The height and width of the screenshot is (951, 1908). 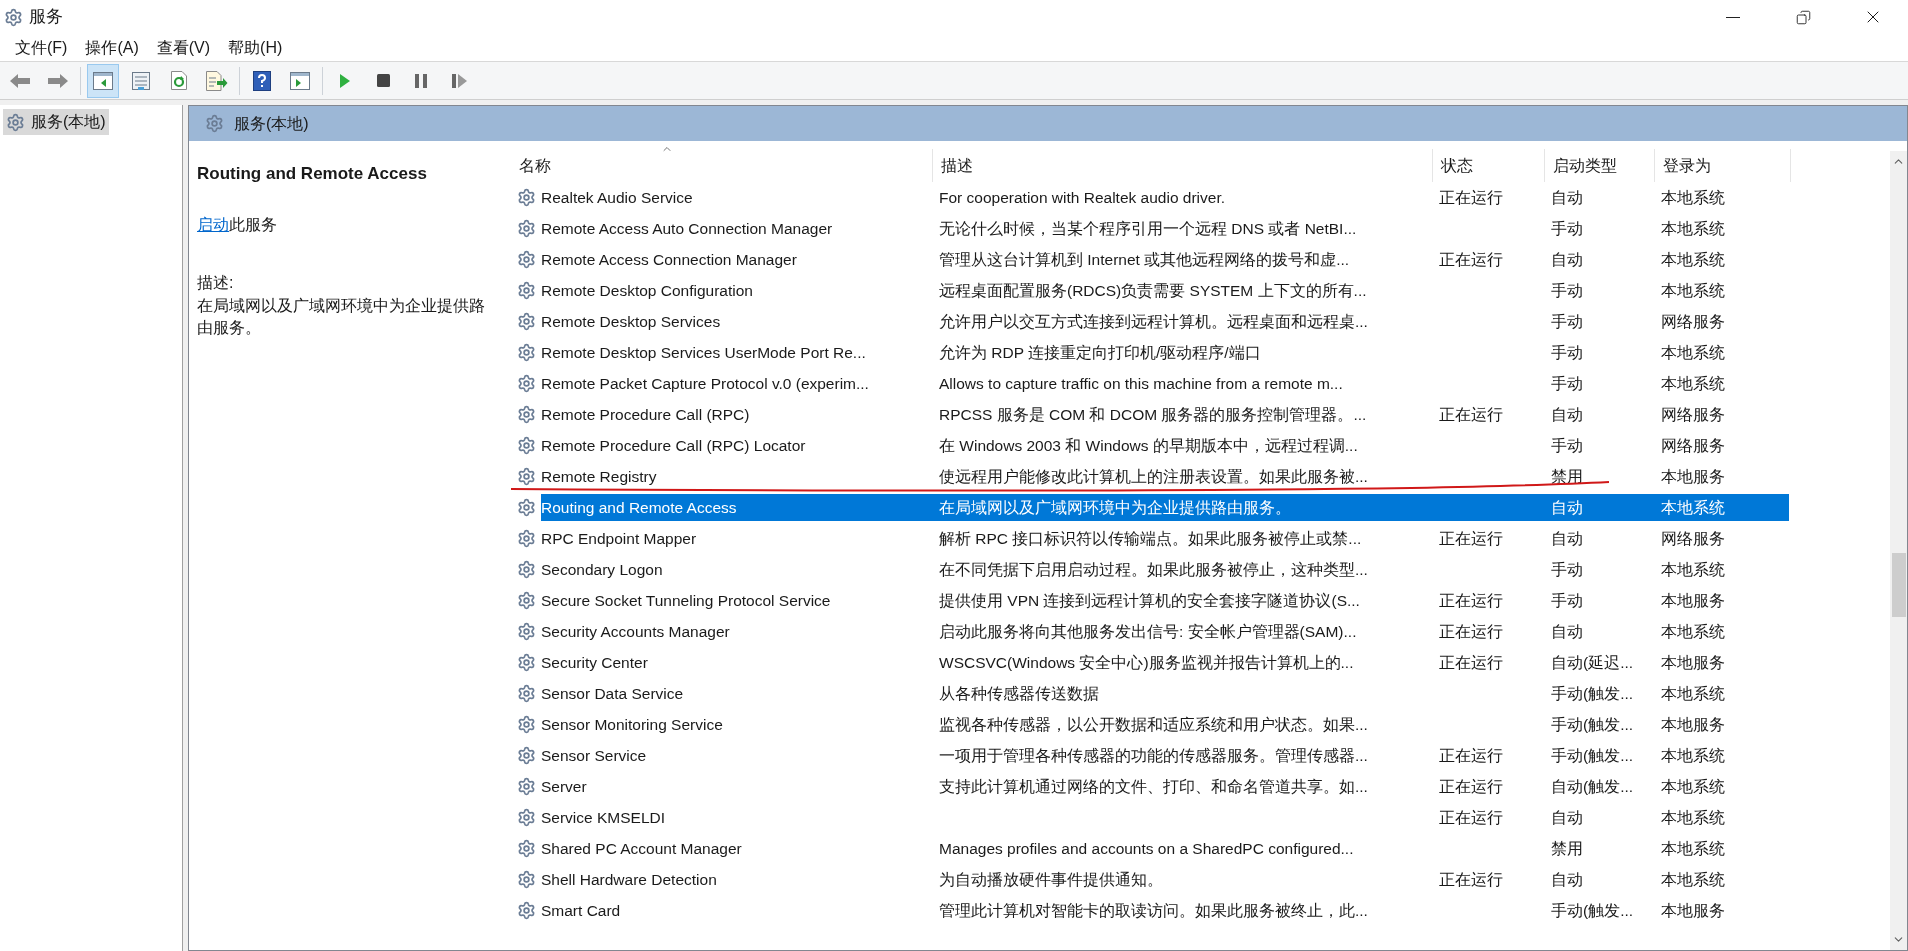 What do you see at coordinates (1165, 445) in the screenshot?
I see `table-row: Remote Procedure Call (RPC) Locator 在 Windows 2003 和 Windows 的早期版本中，远程过程调... 手动 网络服务` at bounding box center [1165, 445].